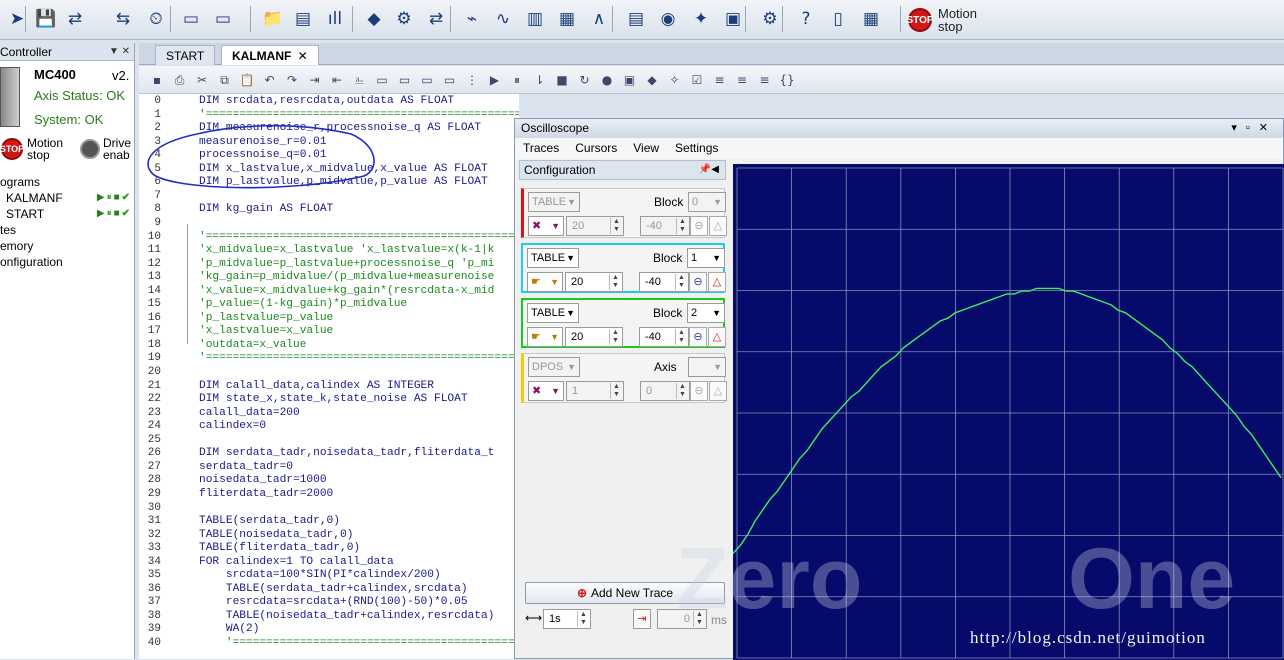  I want to click on tree-item: tes, so click(67, 230).